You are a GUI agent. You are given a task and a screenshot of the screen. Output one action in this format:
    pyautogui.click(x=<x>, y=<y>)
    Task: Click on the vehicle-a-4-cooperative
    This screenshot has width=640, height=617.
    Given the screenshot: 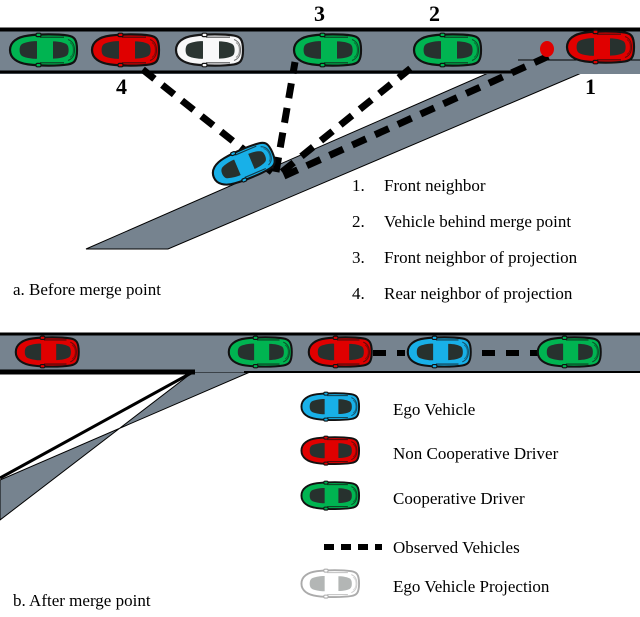 What is the action you would take?
    pyautogui.click(x=327, y=50)
    